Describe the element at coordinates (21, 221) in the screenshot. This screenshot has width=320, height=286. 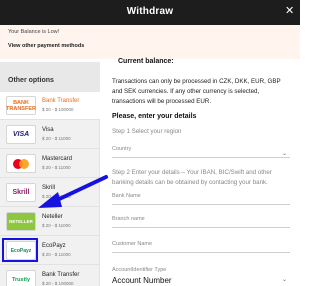
I see `neteller-logo: NETELLER` at that location.